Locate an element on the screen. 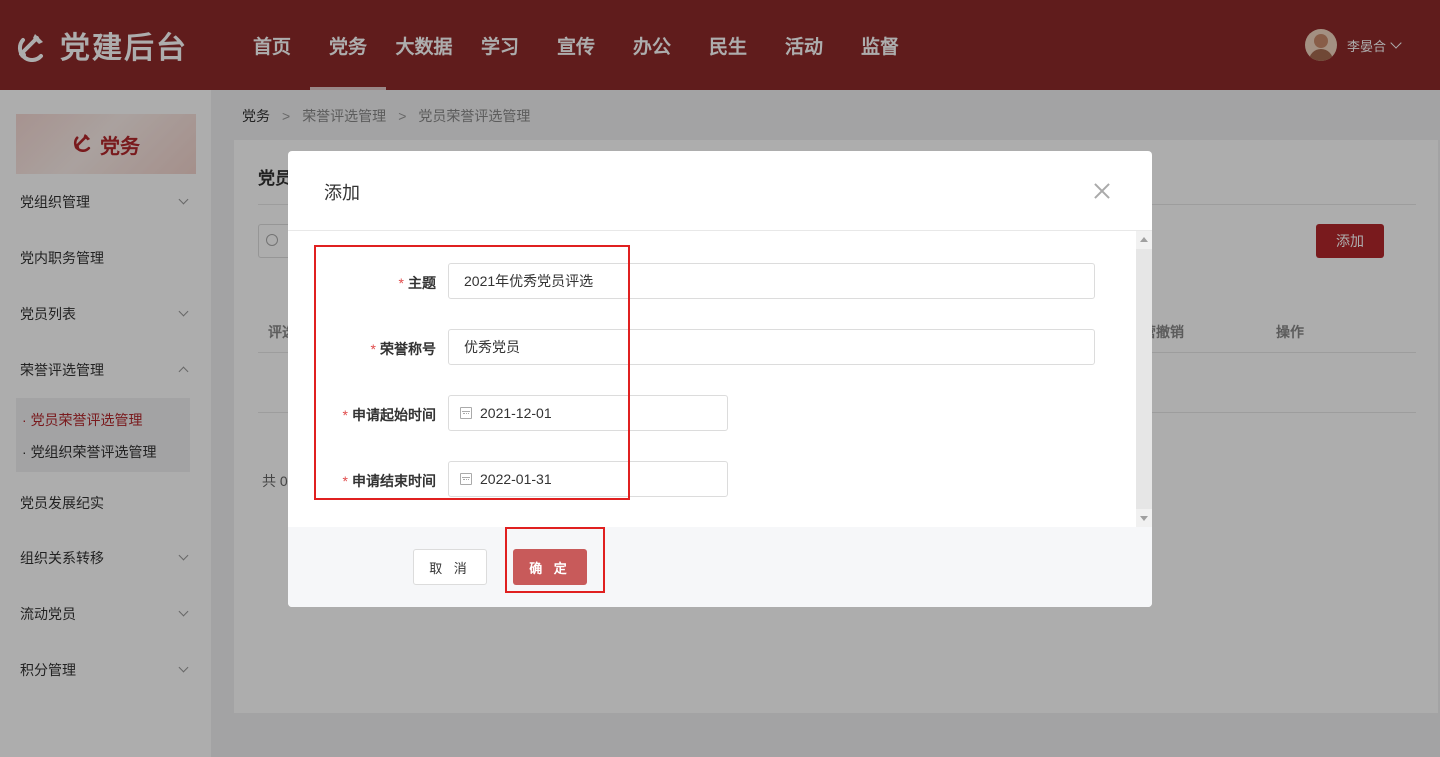 The height and width of the screenshot is (757, 1440). end-date-picker: 2022-01-31 is located at coordinates (588, 479).